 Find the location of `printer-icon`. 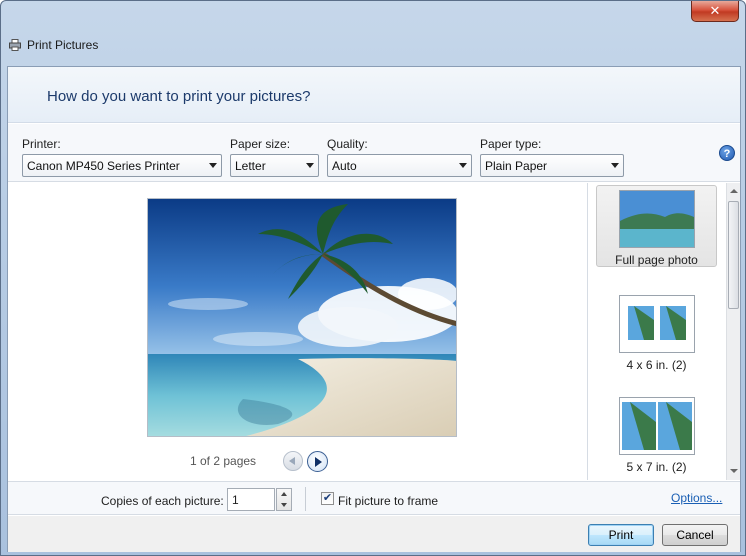

printer-icon is located at coordinates (15, 45).